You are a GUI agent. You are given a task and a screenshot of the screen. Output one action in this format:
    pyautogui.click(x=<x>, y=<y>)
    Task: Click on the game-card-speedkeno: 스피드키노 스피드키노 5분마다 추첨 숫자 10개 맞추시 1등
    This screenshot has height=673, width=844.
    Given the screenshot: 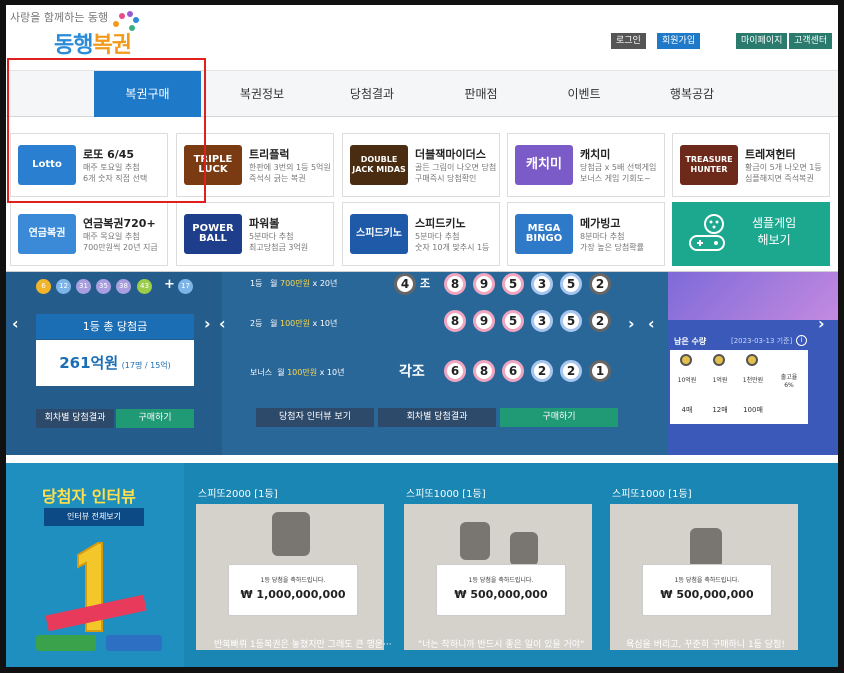 What is the action you would take?
    pyautogui.click(x=421, y=234)
    